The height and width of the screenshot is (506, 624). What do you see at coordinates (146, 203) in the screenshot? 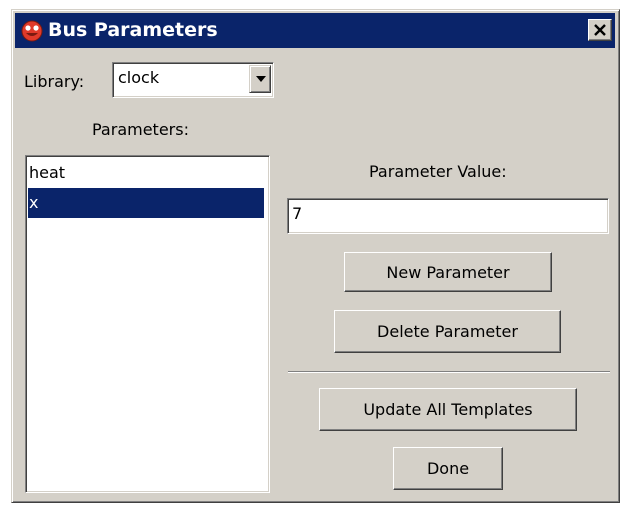
I see `list-item: x` at bounding box center [146, 203].